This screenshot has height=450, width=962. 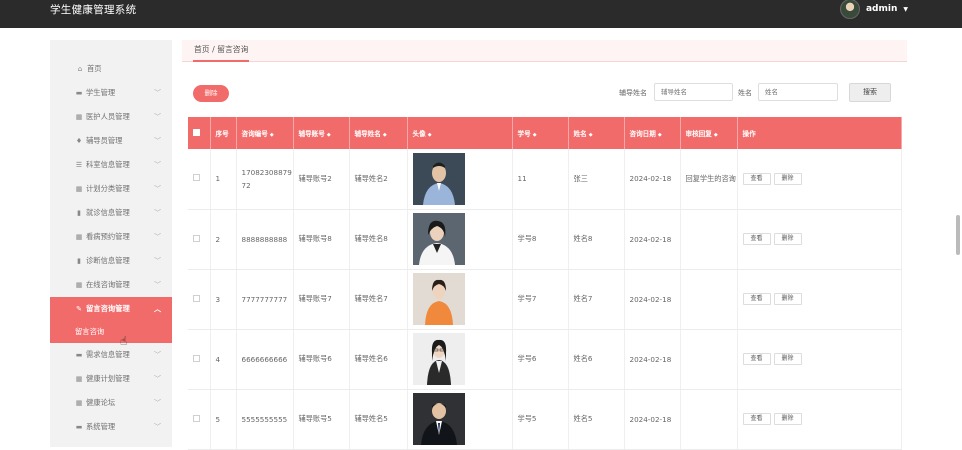 I want to click on sidebar-item: ▦ 健康论坛 ﹀, so click(x=111, y=403).